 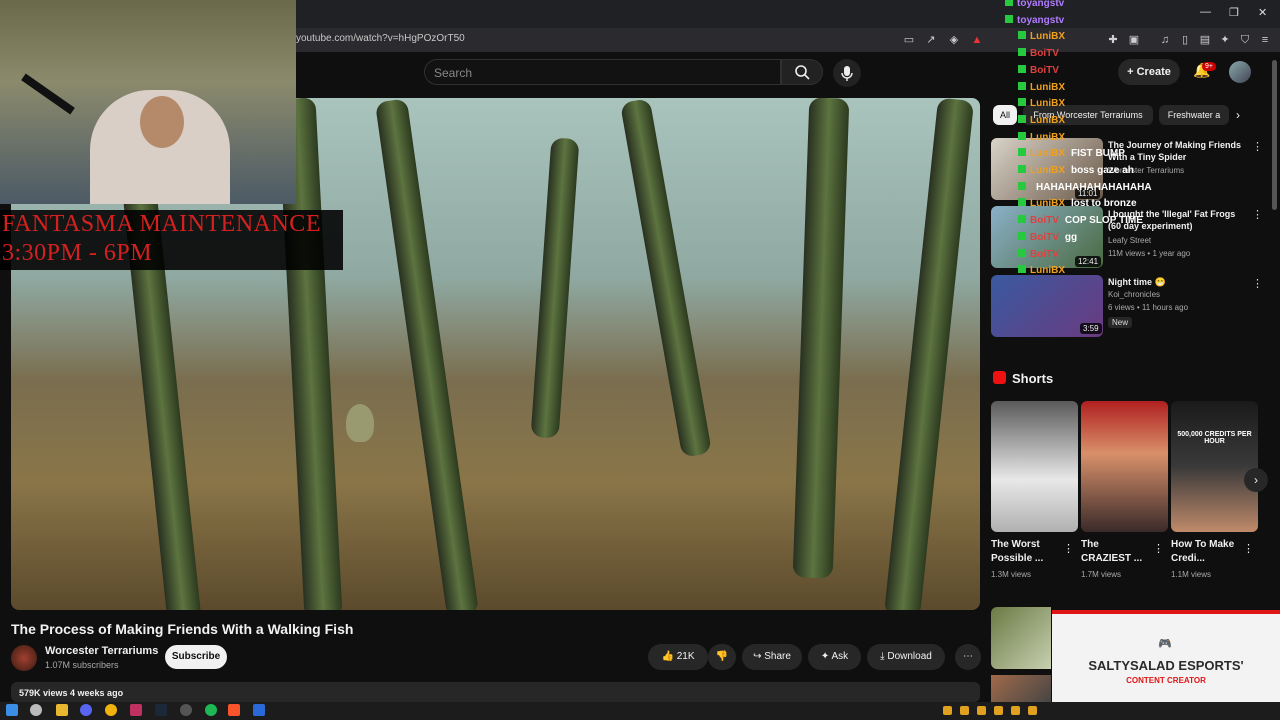 What do you see at coordinates (1102, 170) in the screenshot?
I see `chat-text: boss gaze ah` at bounding box center [1102, 170].